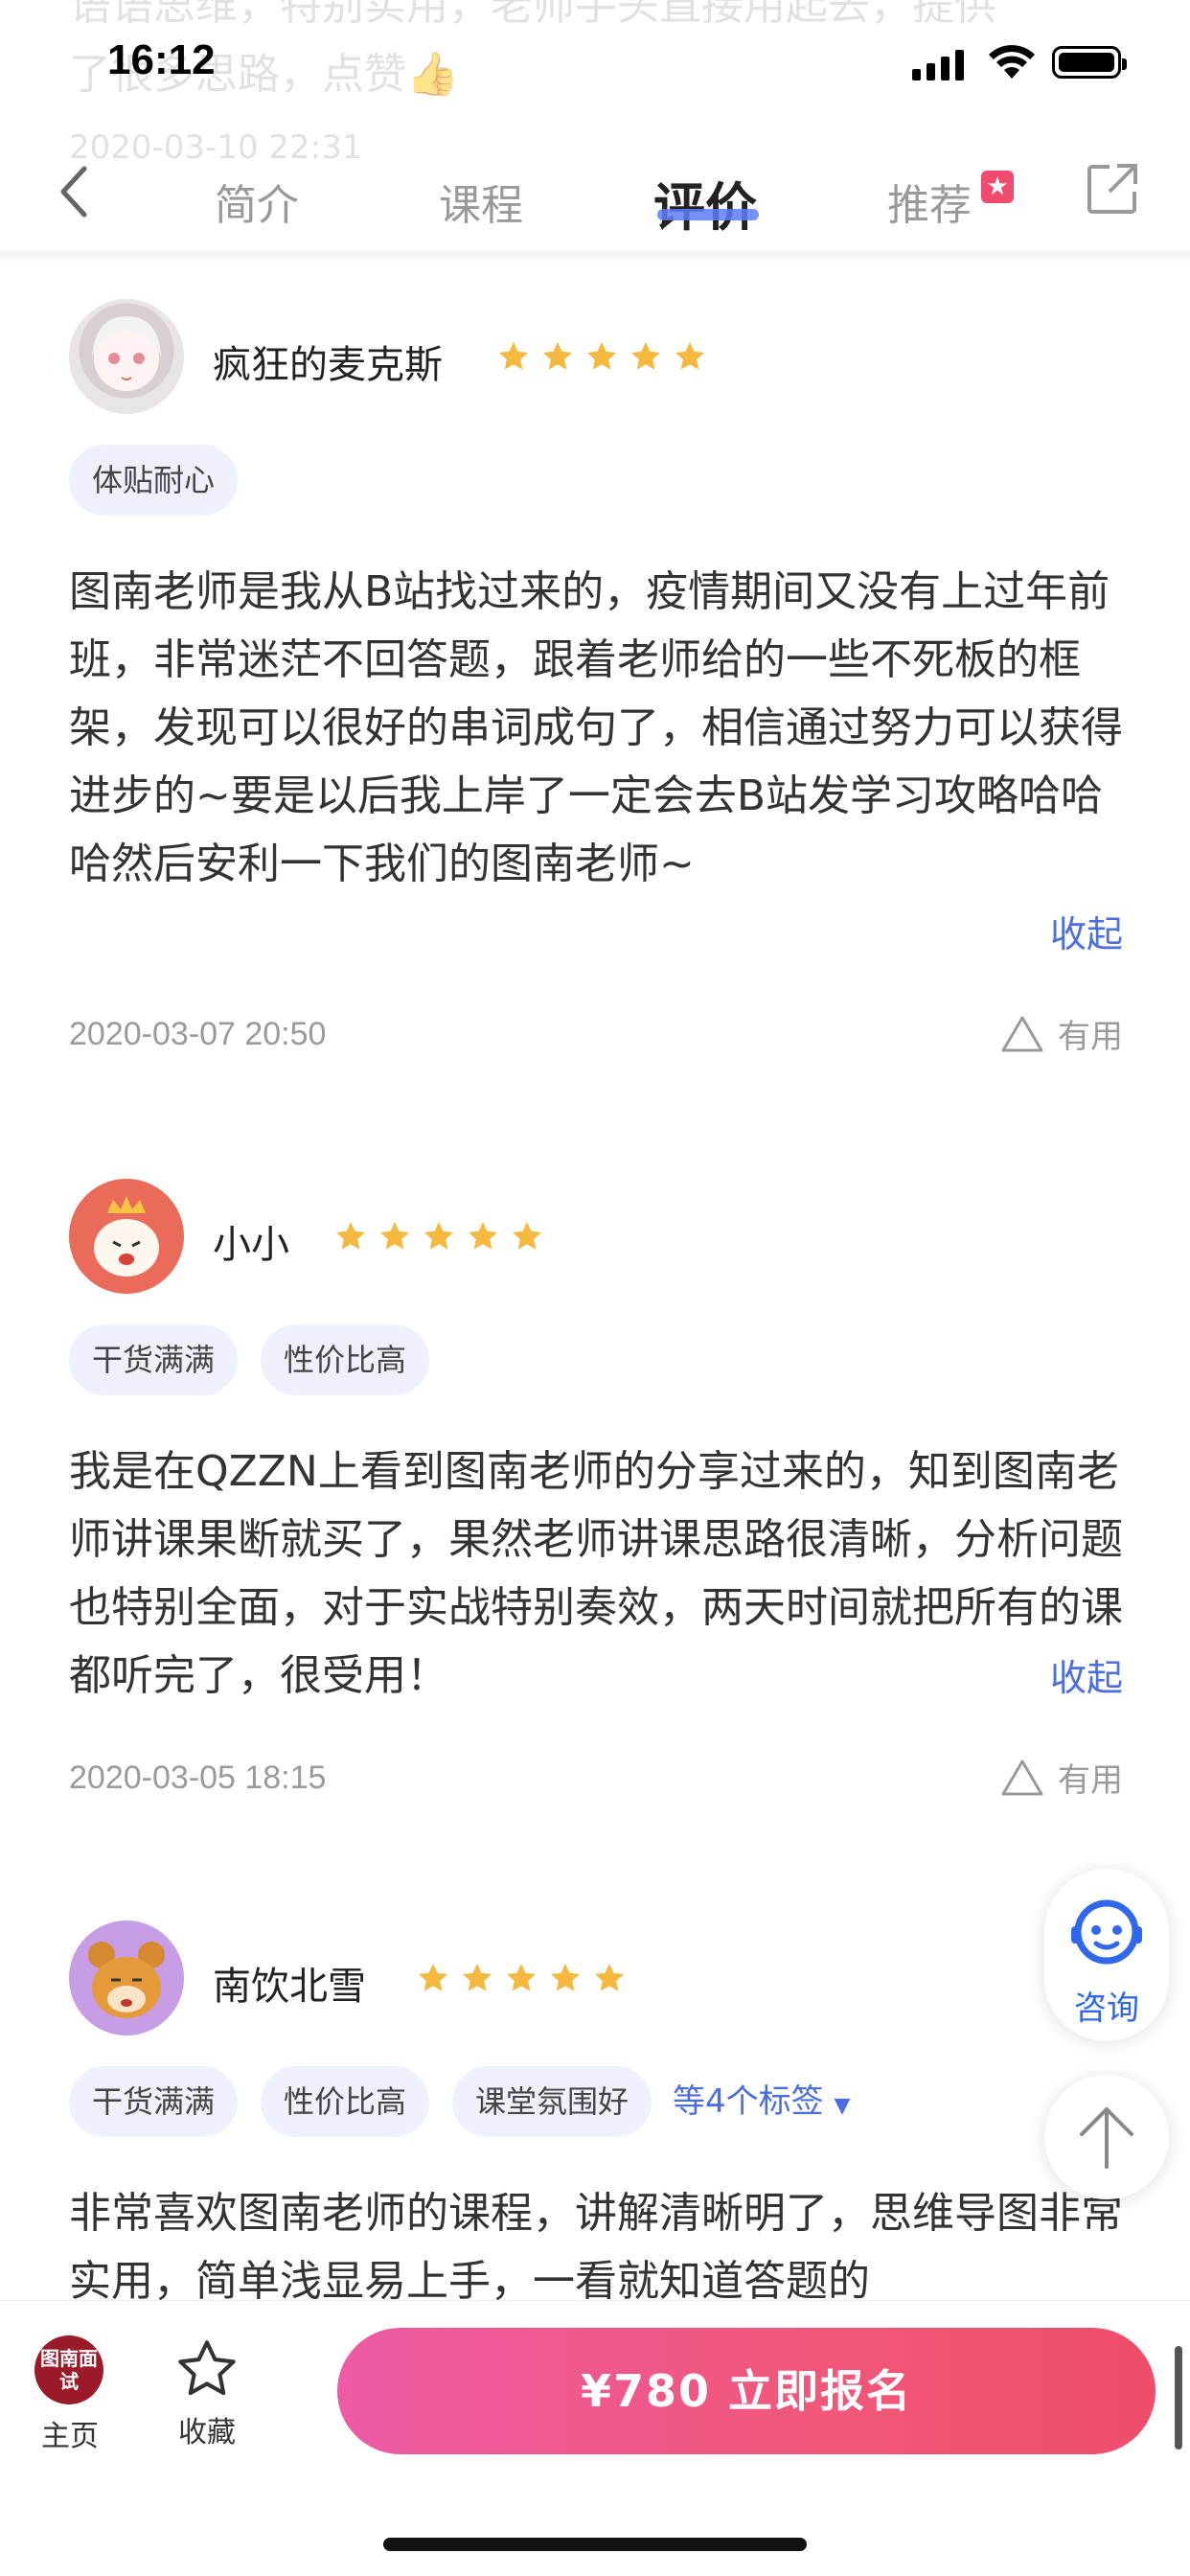 Image resolution: width=1190 pixels, height=2576 pixels. What do you see at coordinates (998, 187) in the screenshot?
I see `recommend-badge-icon: ★` at bounding box center [998, 187].